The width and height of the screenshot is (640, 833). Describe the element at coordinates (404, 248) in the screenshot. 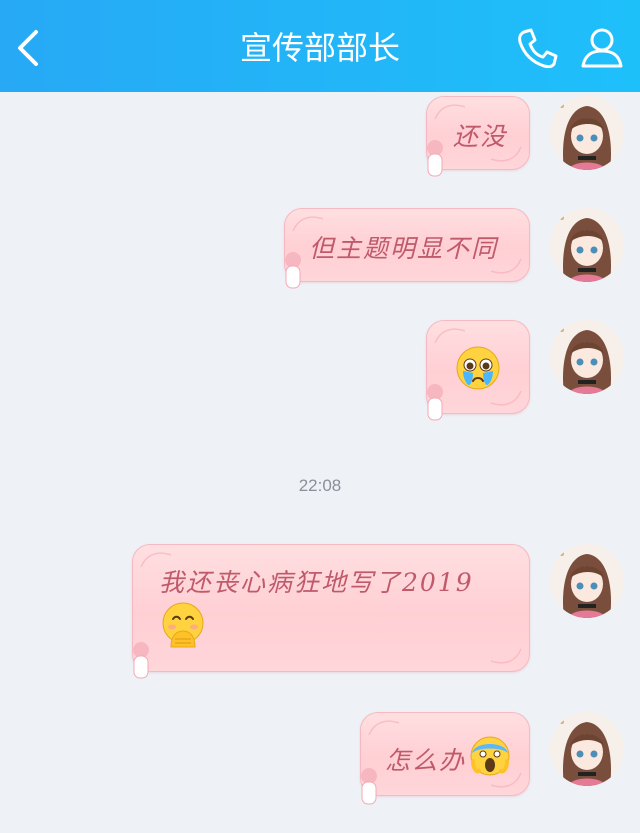

I see `message-text: 但主题明显不同` at that location.